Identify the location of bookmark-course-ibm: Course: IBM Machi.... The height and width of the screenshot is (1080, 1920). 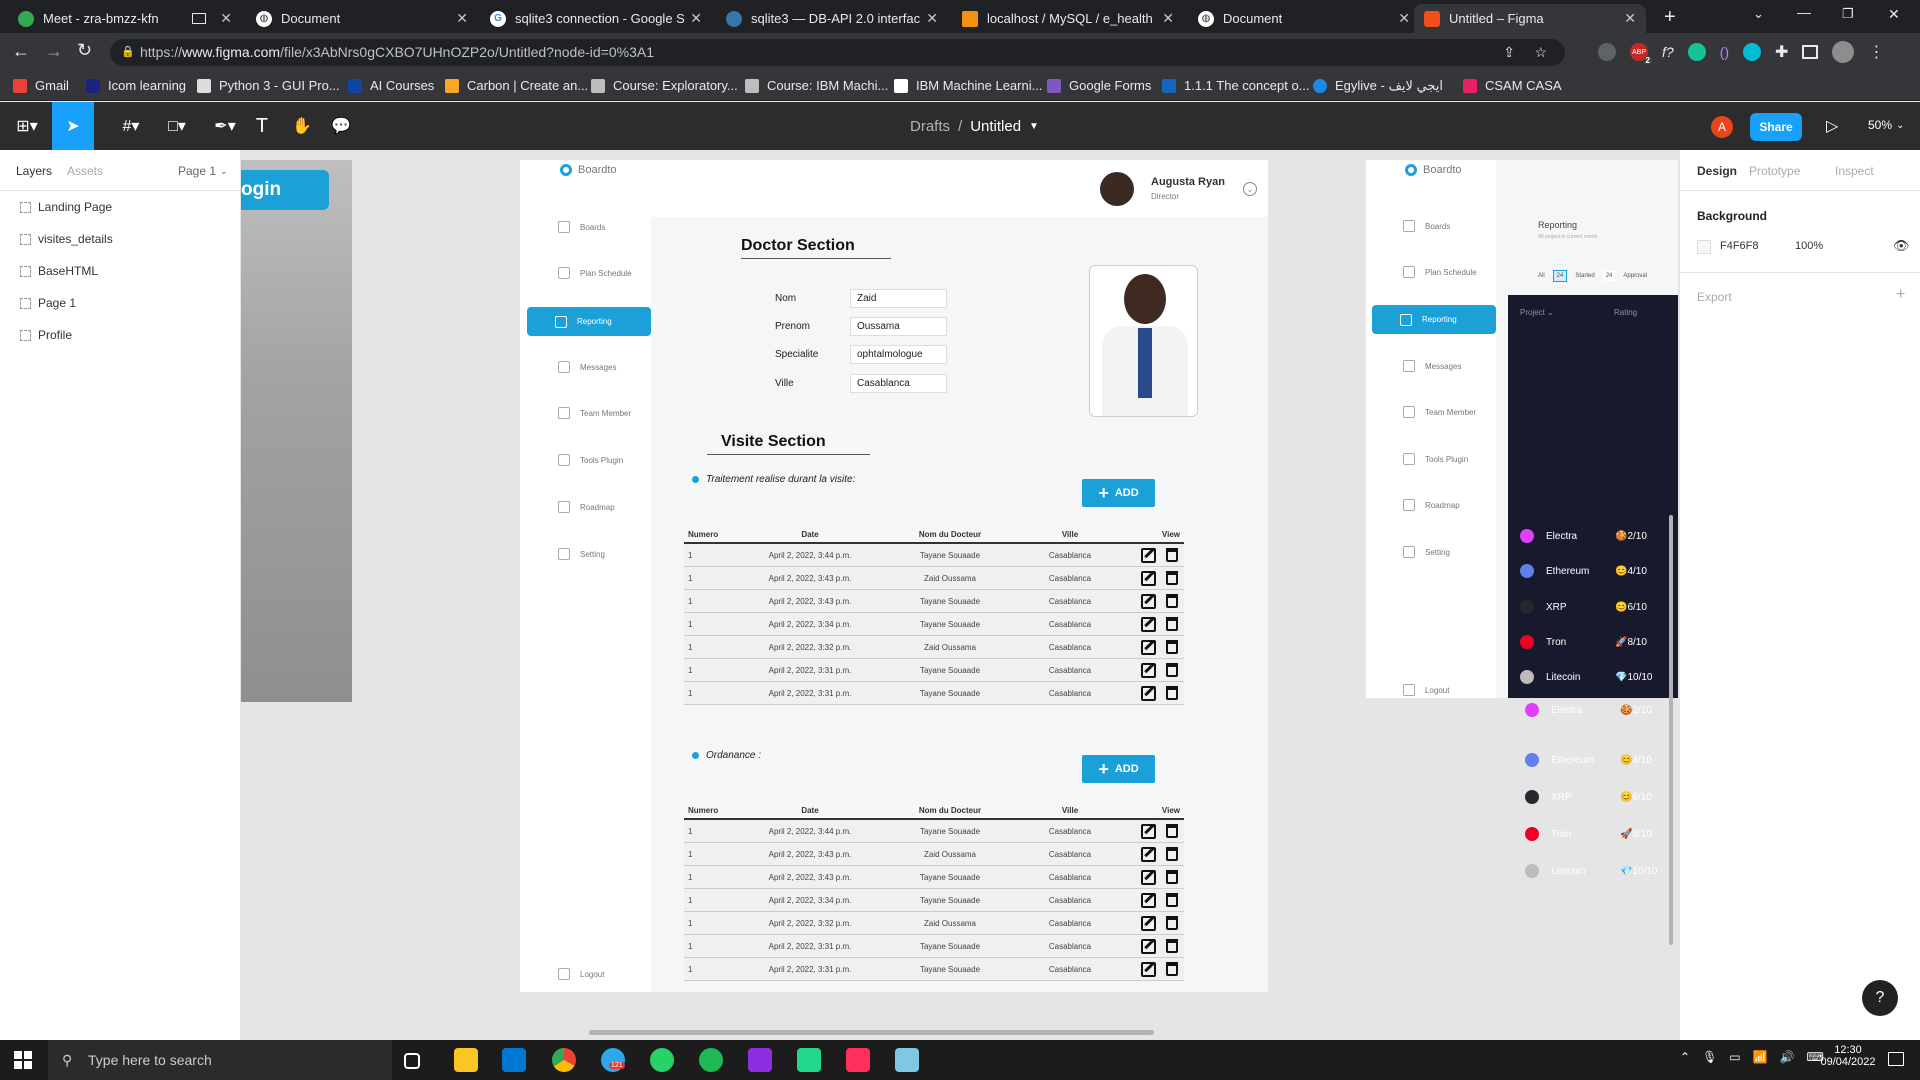
(816, 85).